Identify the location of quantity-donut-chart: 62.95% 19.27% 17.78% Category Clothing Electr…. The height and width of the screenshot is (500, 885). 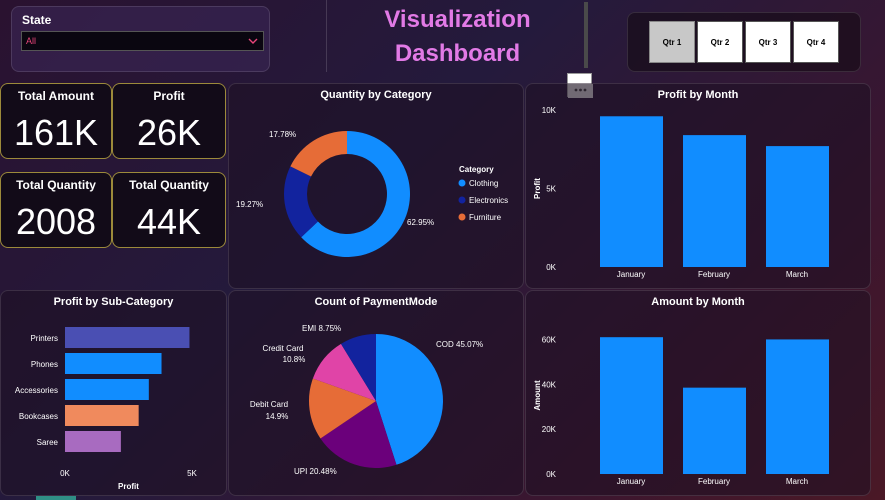
(372, 193).